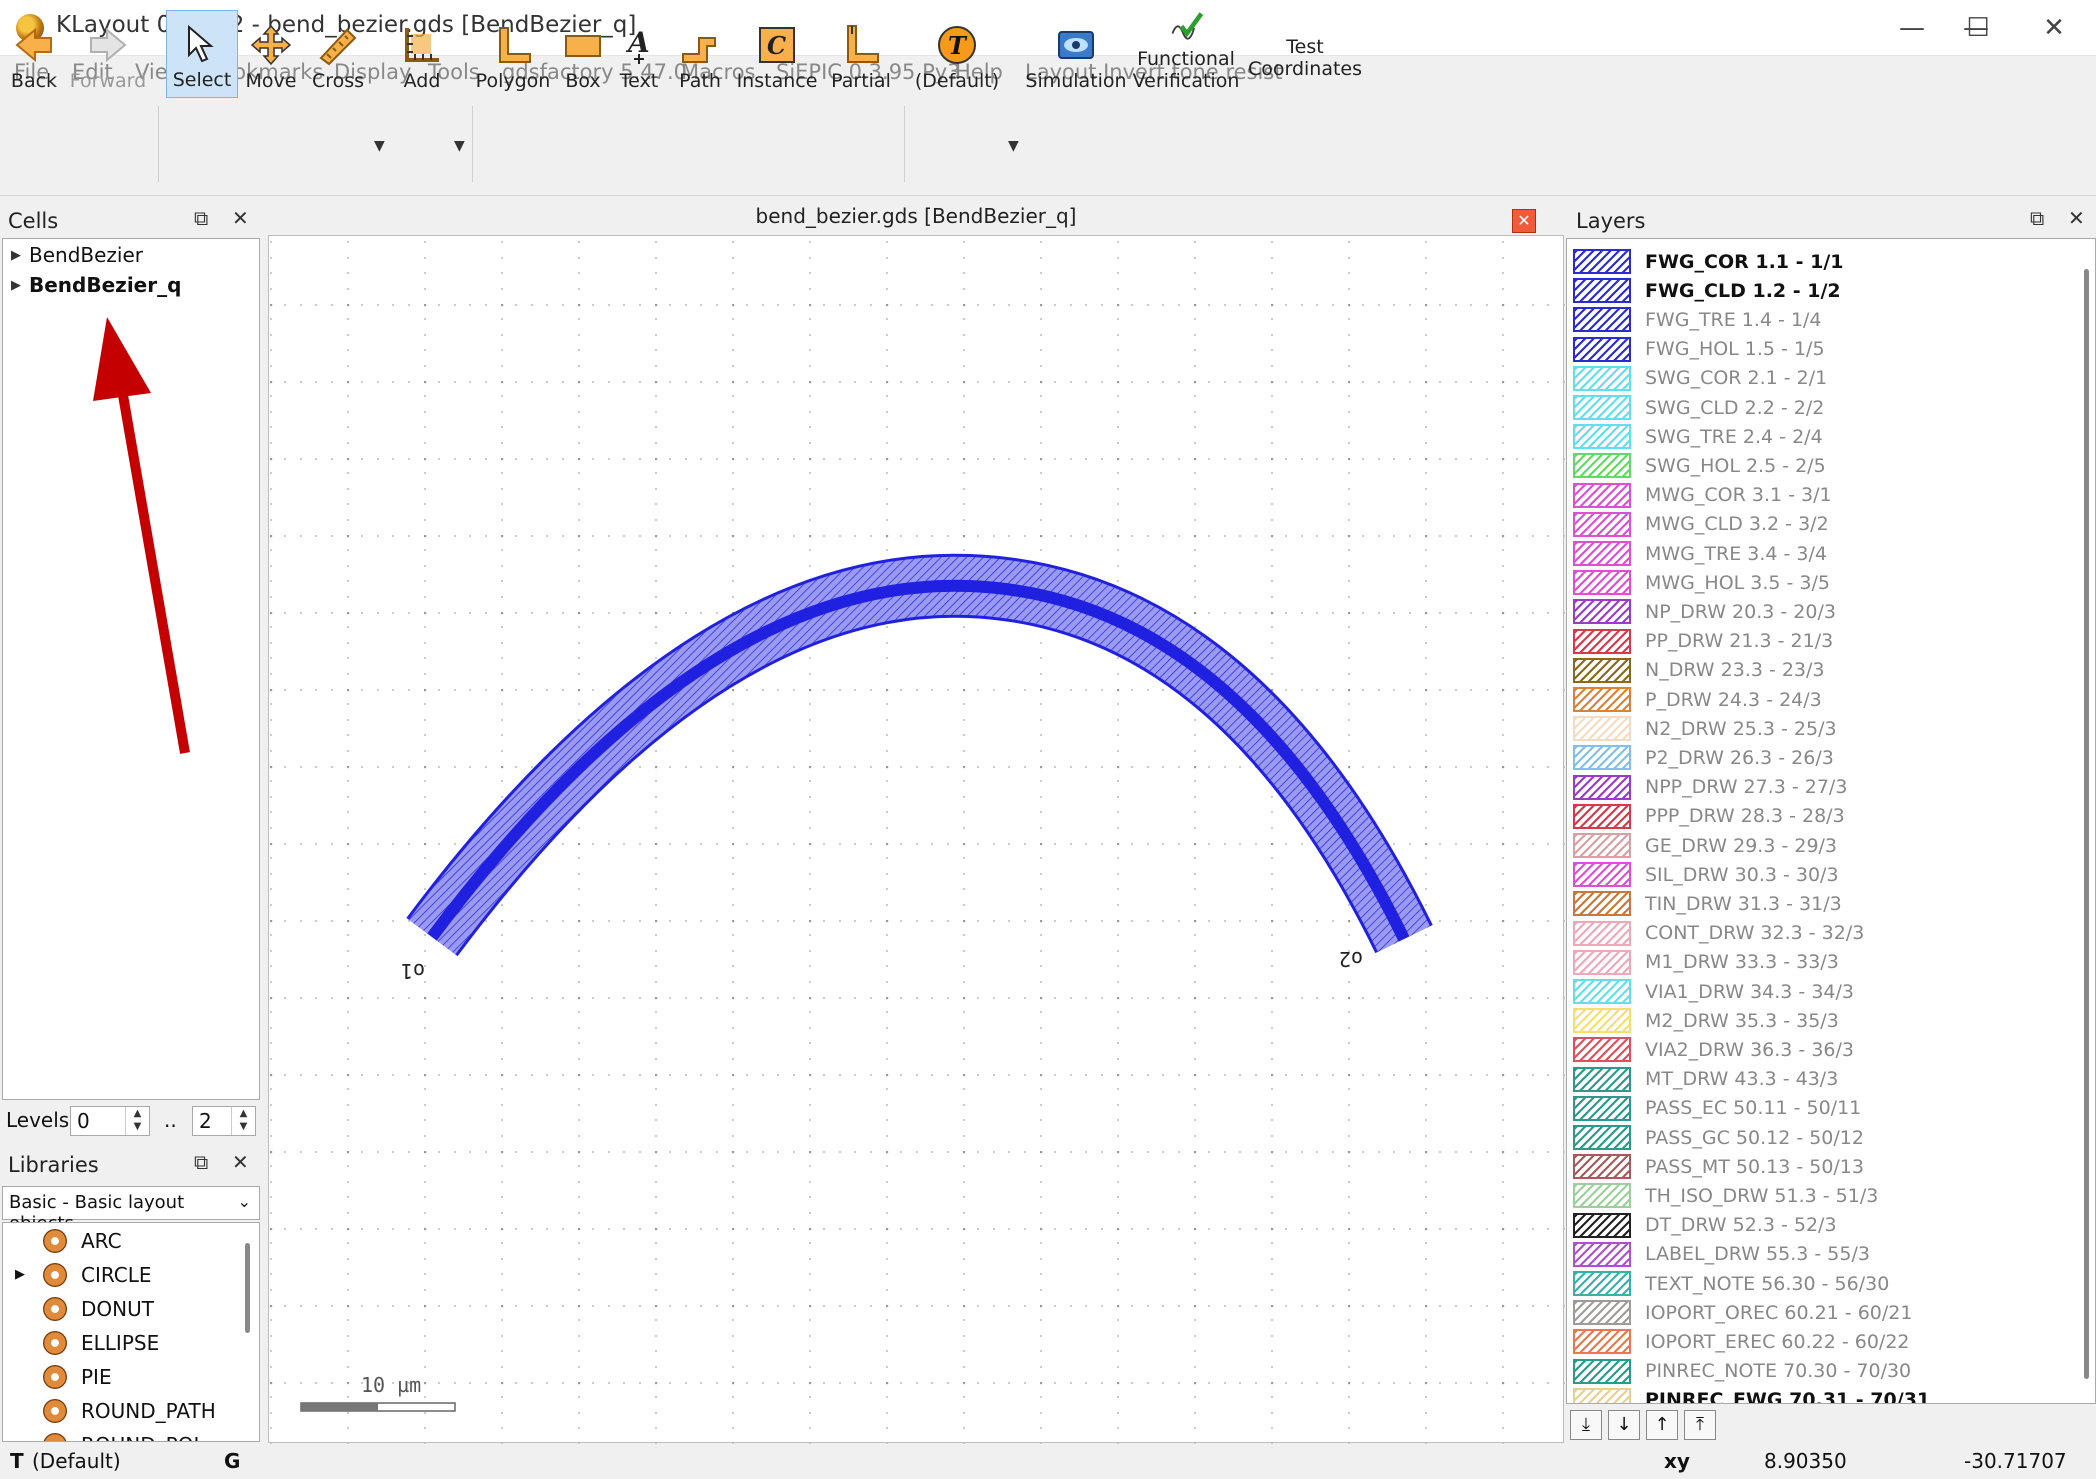 Image resolution: width=2096 pixels, height=1479 pixels. Describe the element at coordinates (131, 1210) in the screenshot. I see `library-select: Basic - Basic layout objects ⌄` at that location.